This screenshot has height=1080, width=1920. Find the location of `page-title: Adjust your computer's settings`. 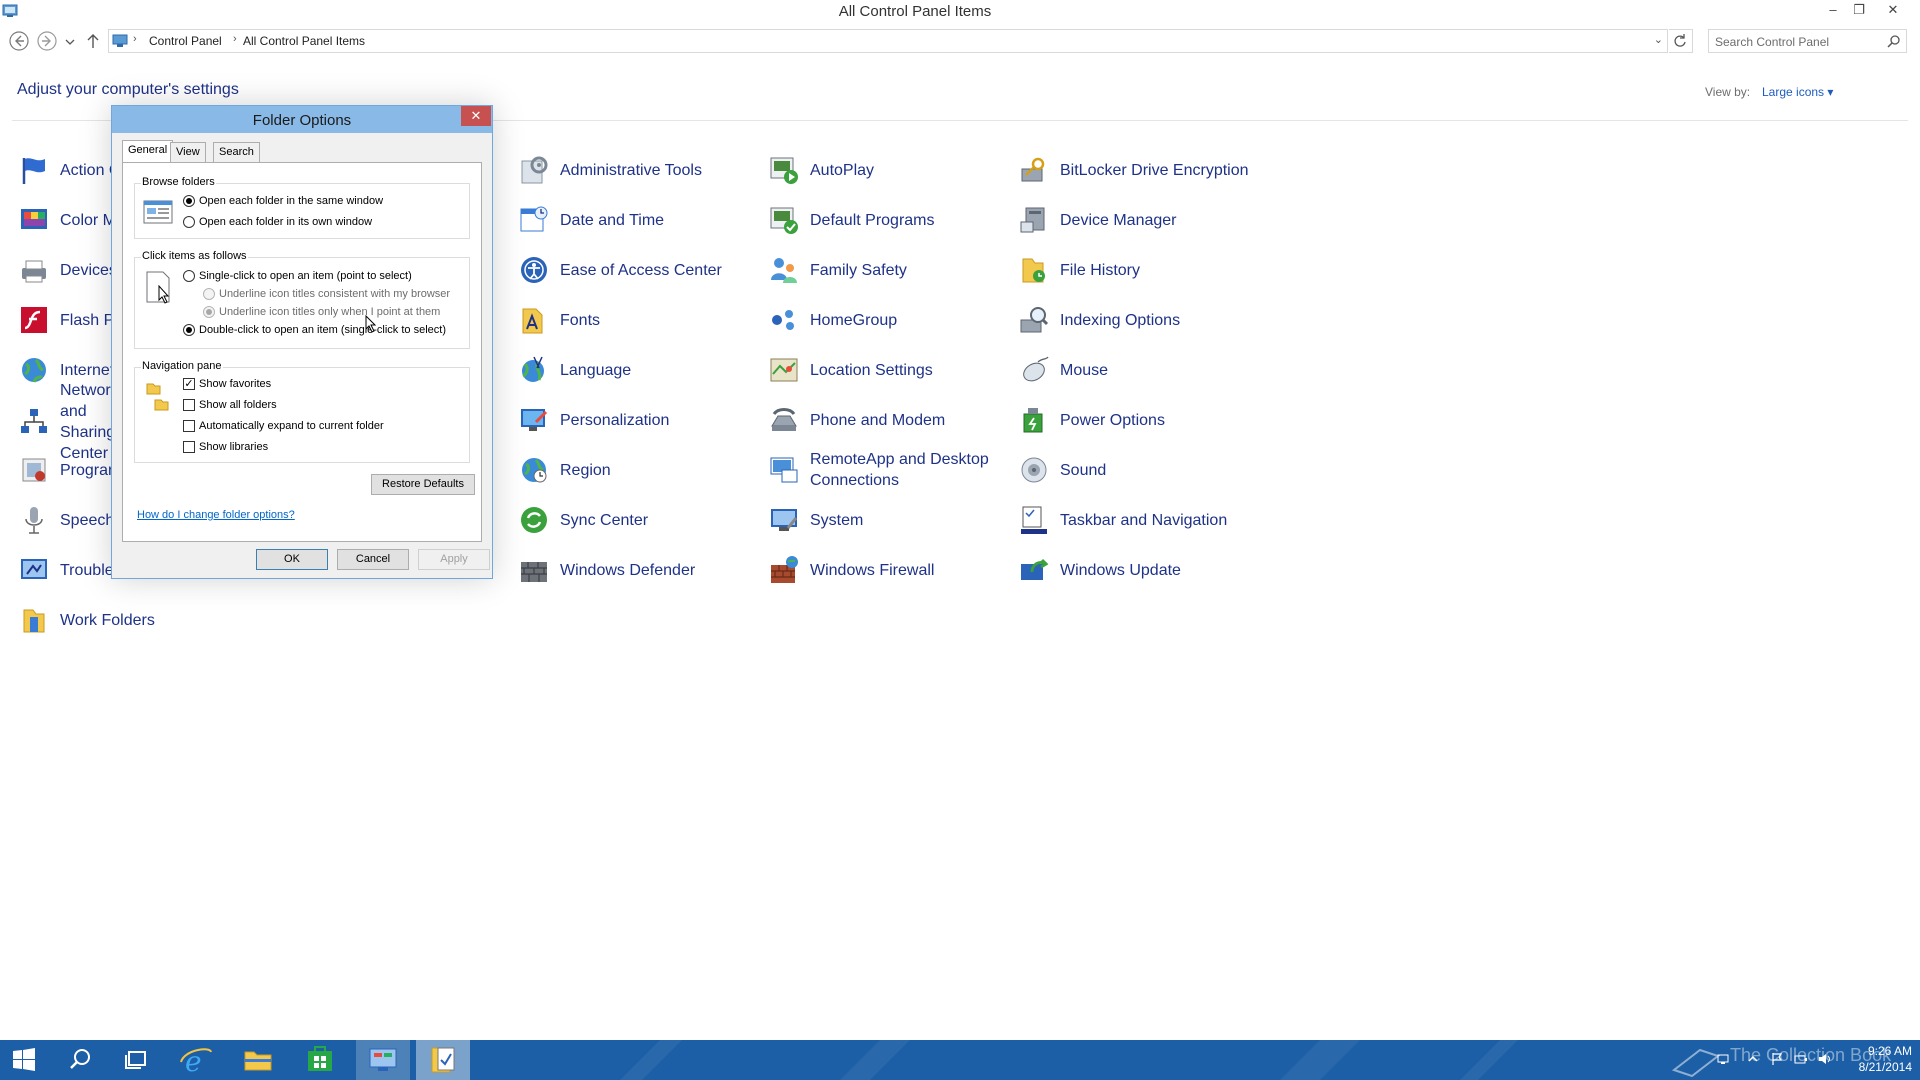

page-title: Adjust your computer's settings is located at coordinates (128, 89).